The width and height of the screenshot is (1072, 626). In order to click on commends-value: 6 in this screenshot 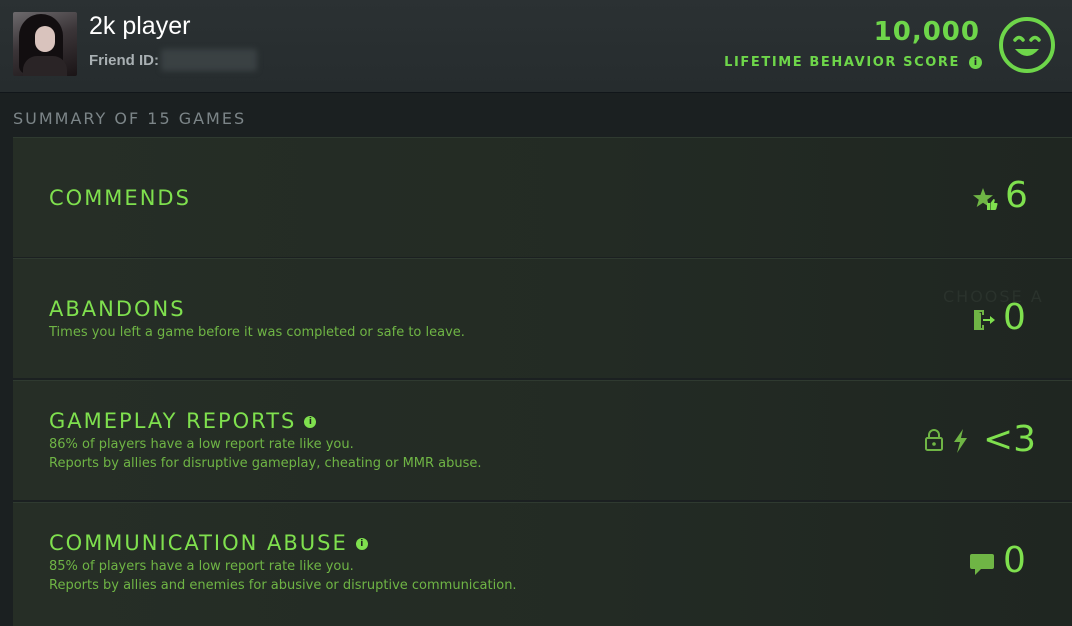, I will do `click(1016, 195)`.